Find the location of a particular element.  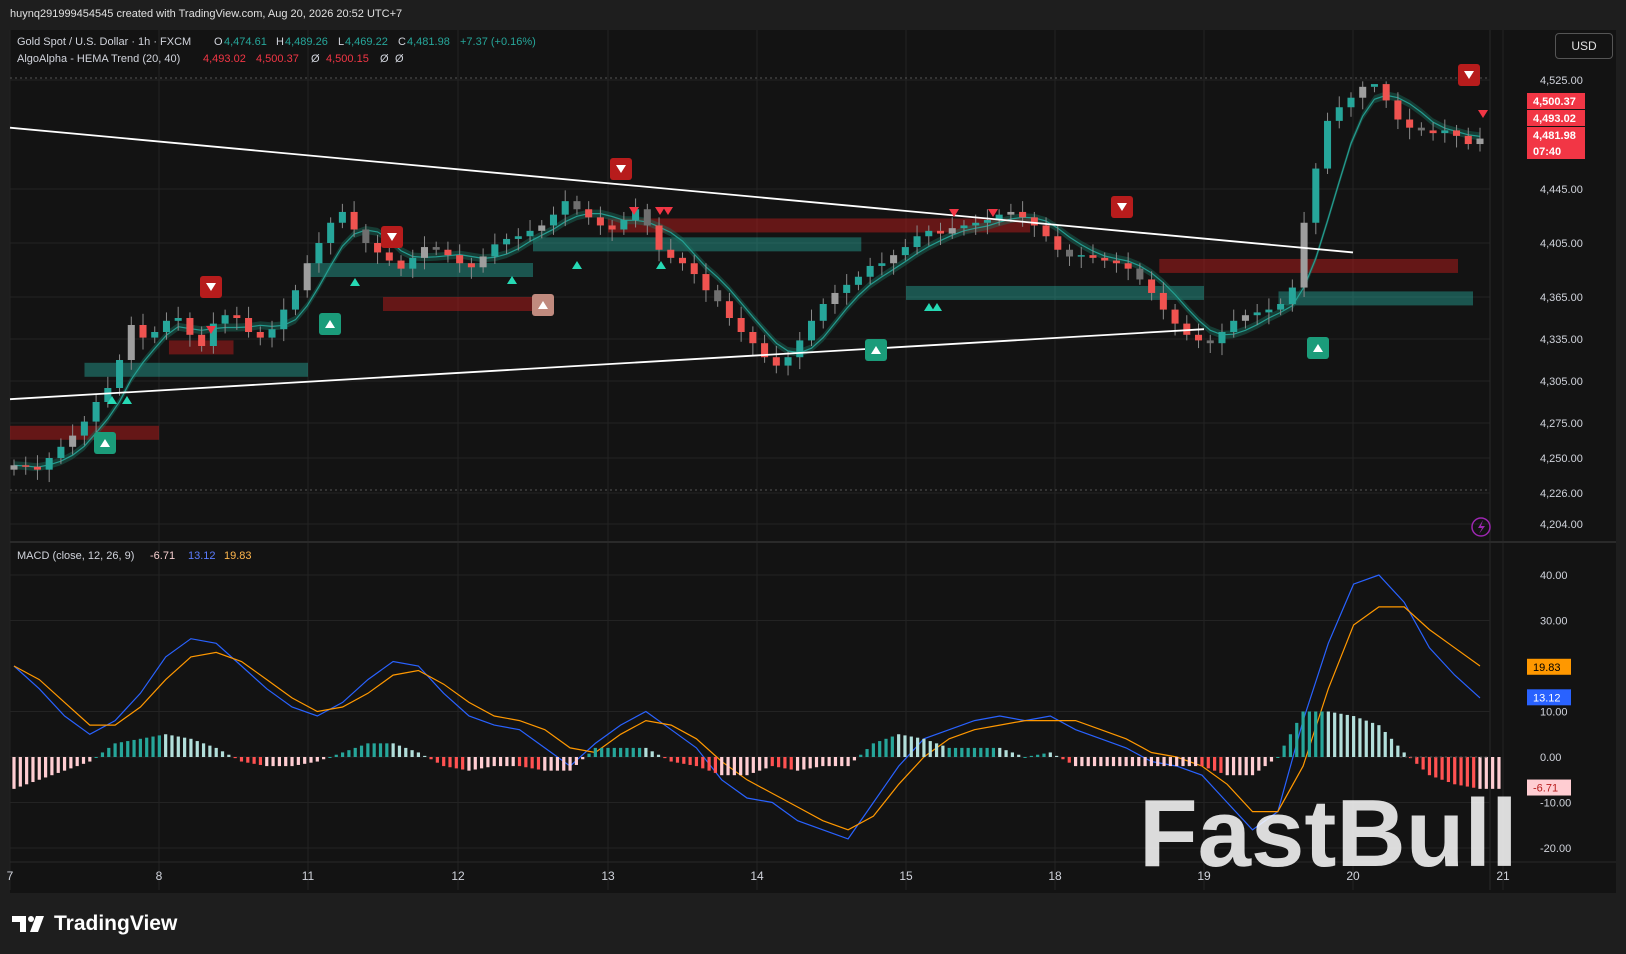

macd-tag-label: 13.12 is located at coordinates (1547, 698).